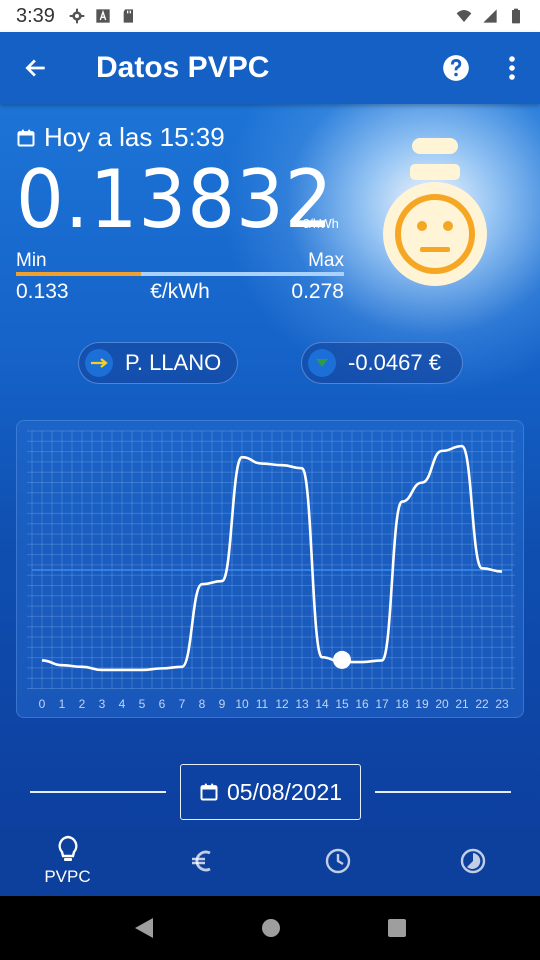 The width and height of the screenshot is (540, 960). Describe the element at coordinates (144, 928) in the screenshot. I see `back-triangle-icon` at that location.